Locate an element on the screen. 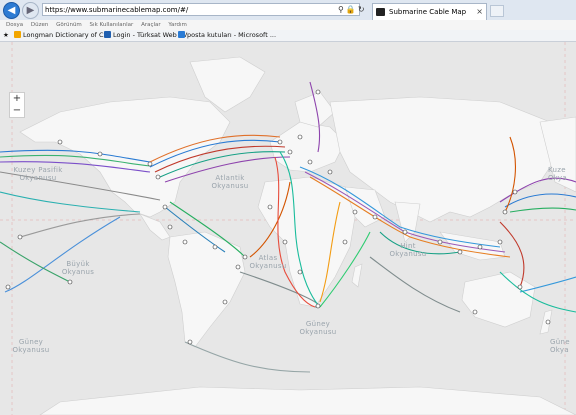 The image size is (576, 415). menu-item-view: Görünüm is located at coordinates (69, 25).